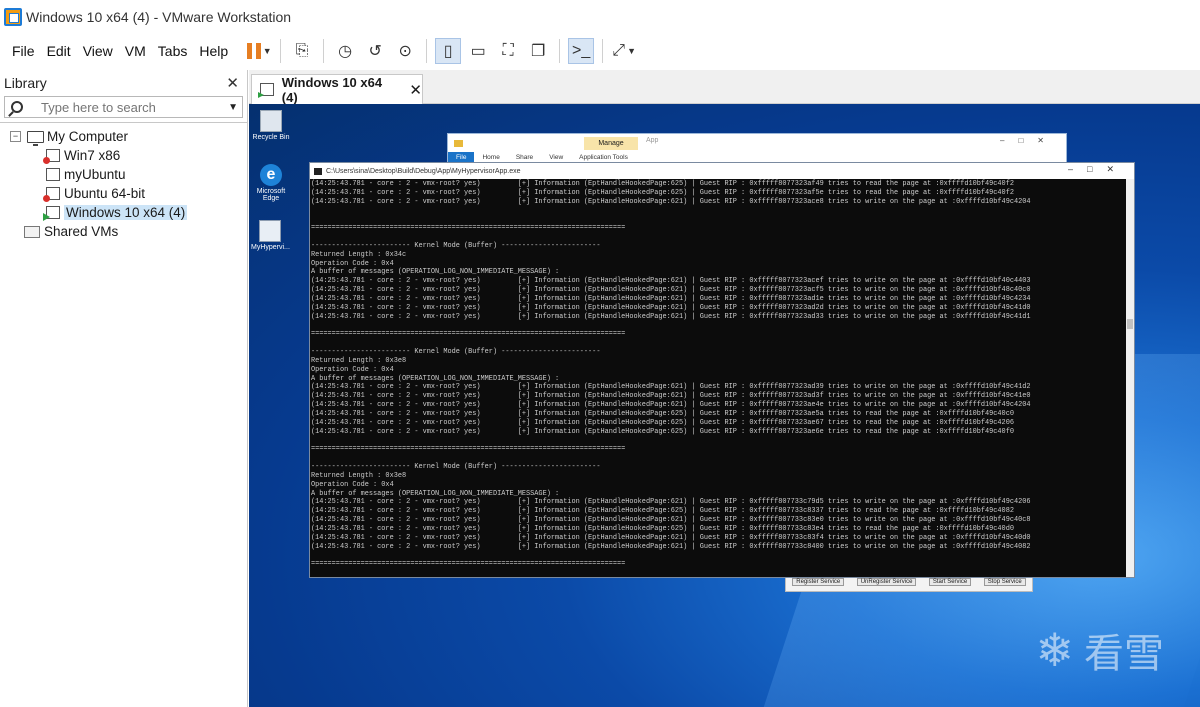 The image size is (1200, 707). I want to click on stretch-guest-button: ⤢ ▼, so click(624, 51).